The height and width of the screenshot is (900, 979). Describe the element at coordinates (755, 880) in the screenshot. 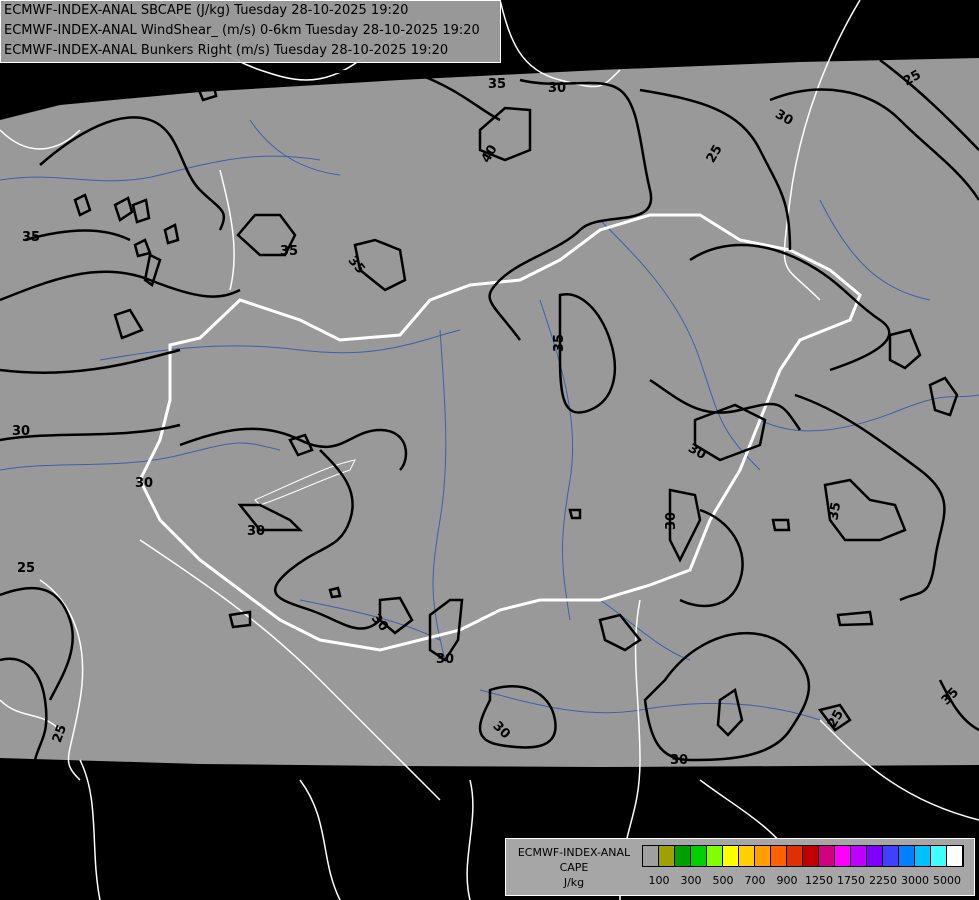

I see `legend-label: 700` at that location.